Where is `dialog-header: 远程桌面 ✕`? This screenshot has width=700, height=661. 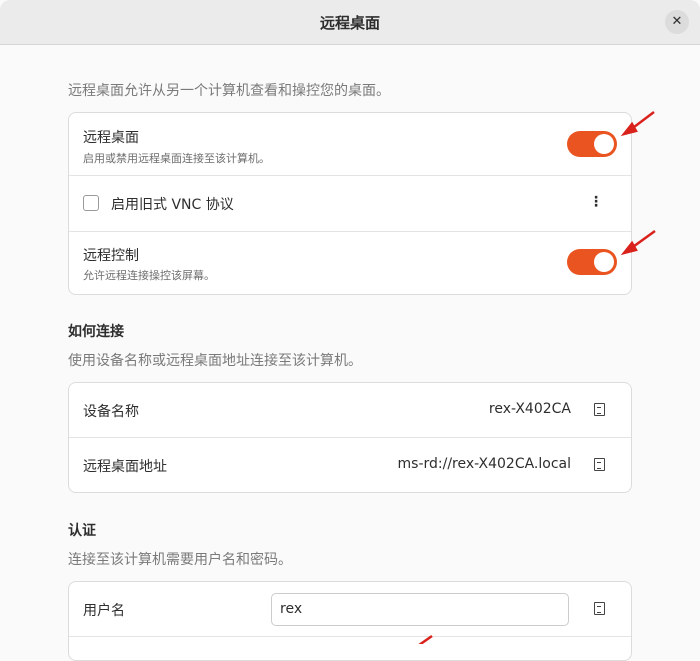
dialog-header: 远程桌面 ✕ is located at coordinates (350, 22).